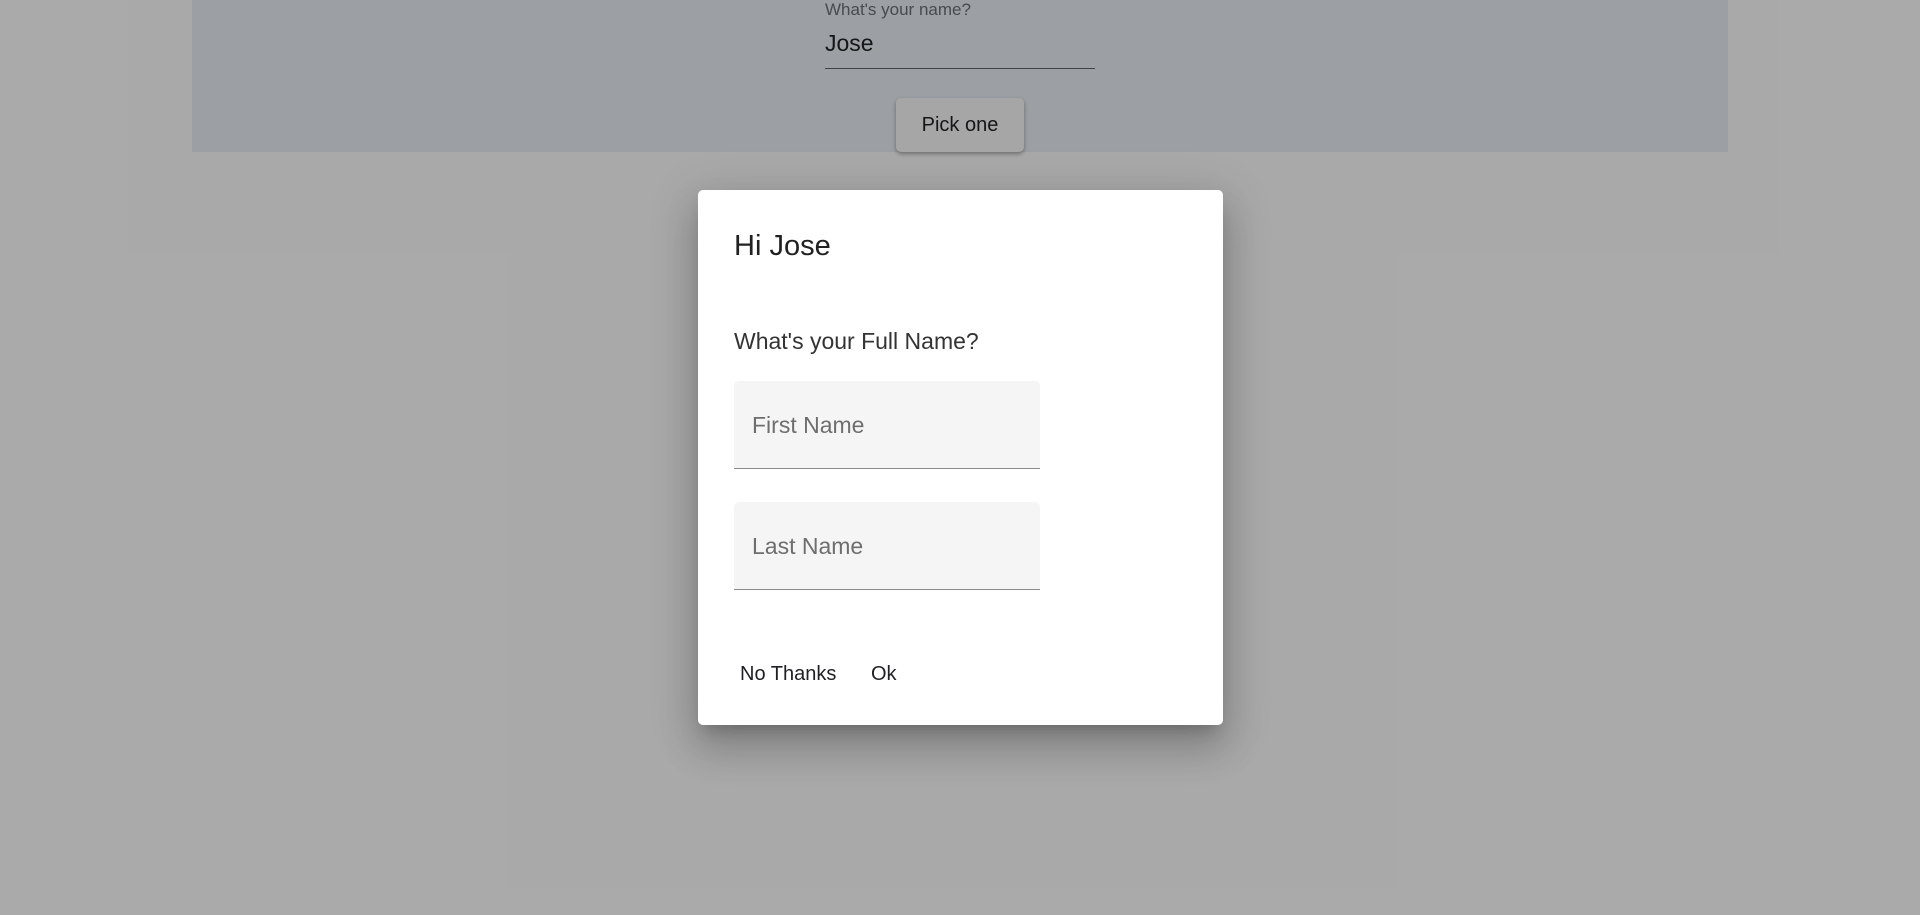  I want to click on last-name-field, so click(887, 546).